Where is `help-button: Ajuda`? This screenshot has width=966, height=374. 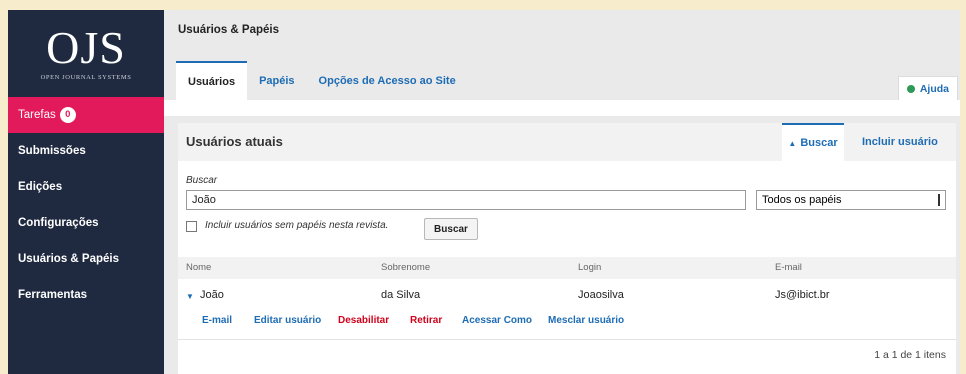 help-button: Ajuda is located at coordinates (927, 88).